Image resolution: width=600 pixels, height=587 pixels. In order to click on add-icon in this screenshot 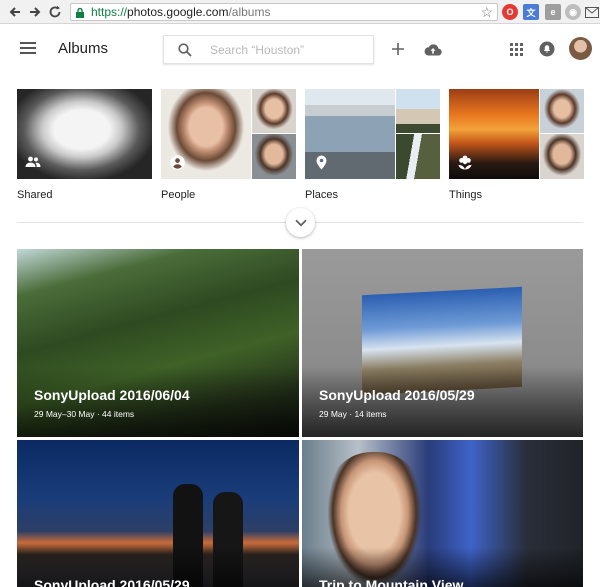, I will do `click(398, 49)`.